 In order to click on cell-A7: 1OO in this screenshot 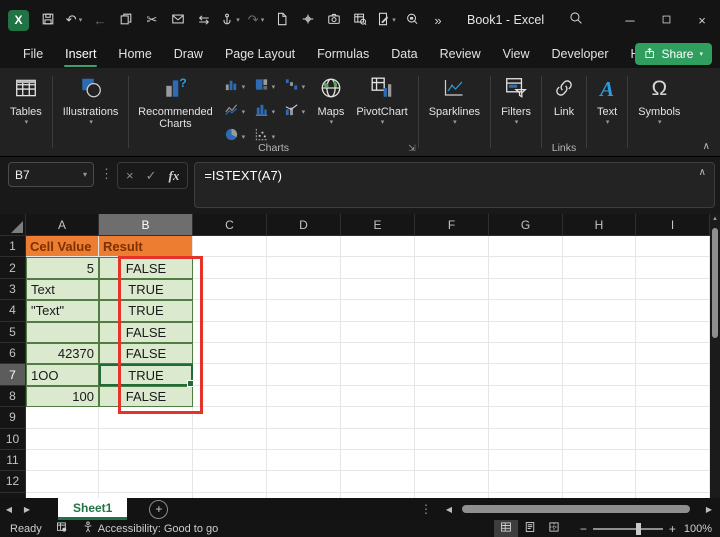, I will do `click(62, 375)`.